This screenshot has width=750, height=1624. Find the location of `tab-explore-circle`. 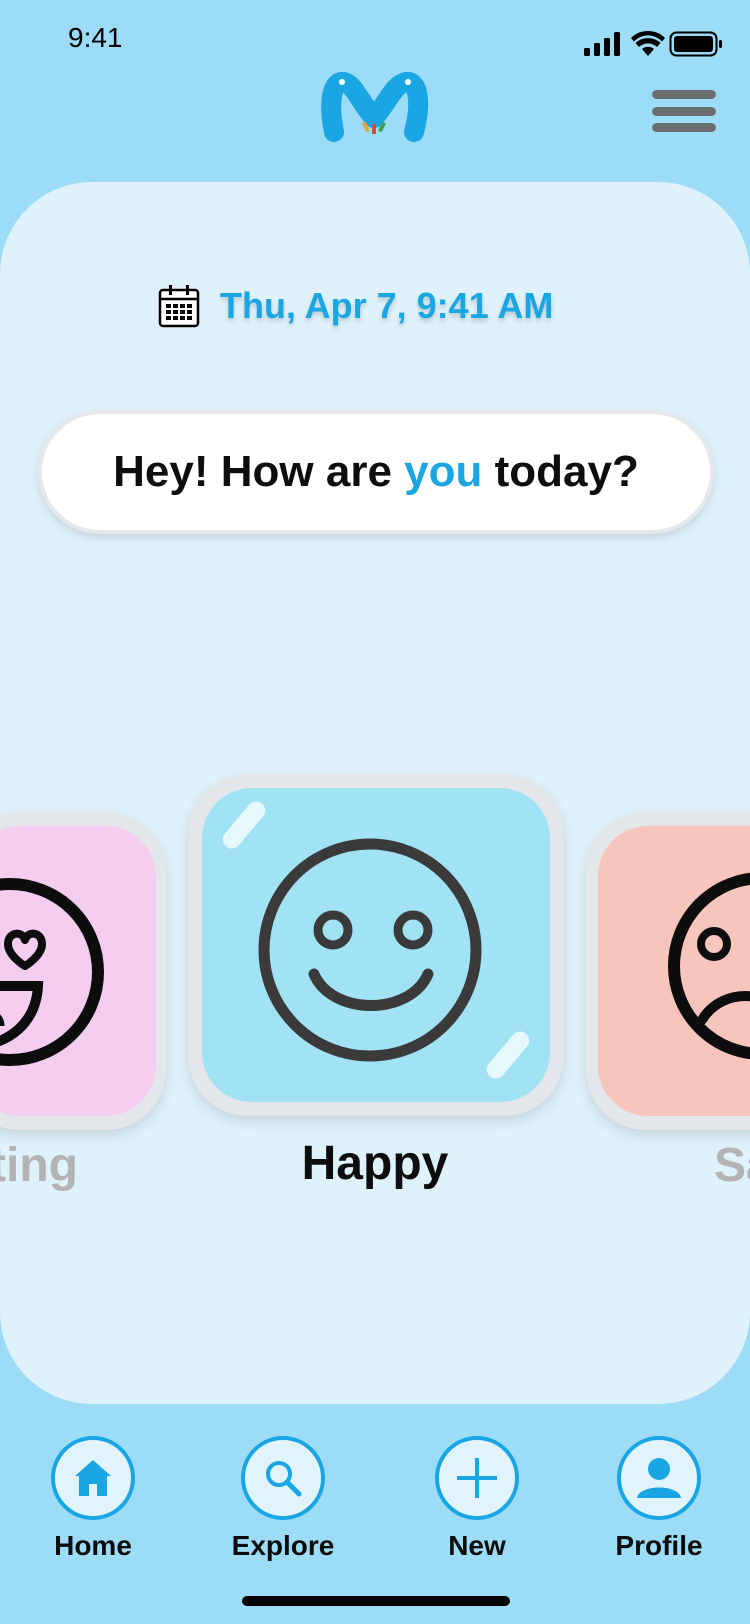

tab-explore-circle is located at coordinates (283, 1478).